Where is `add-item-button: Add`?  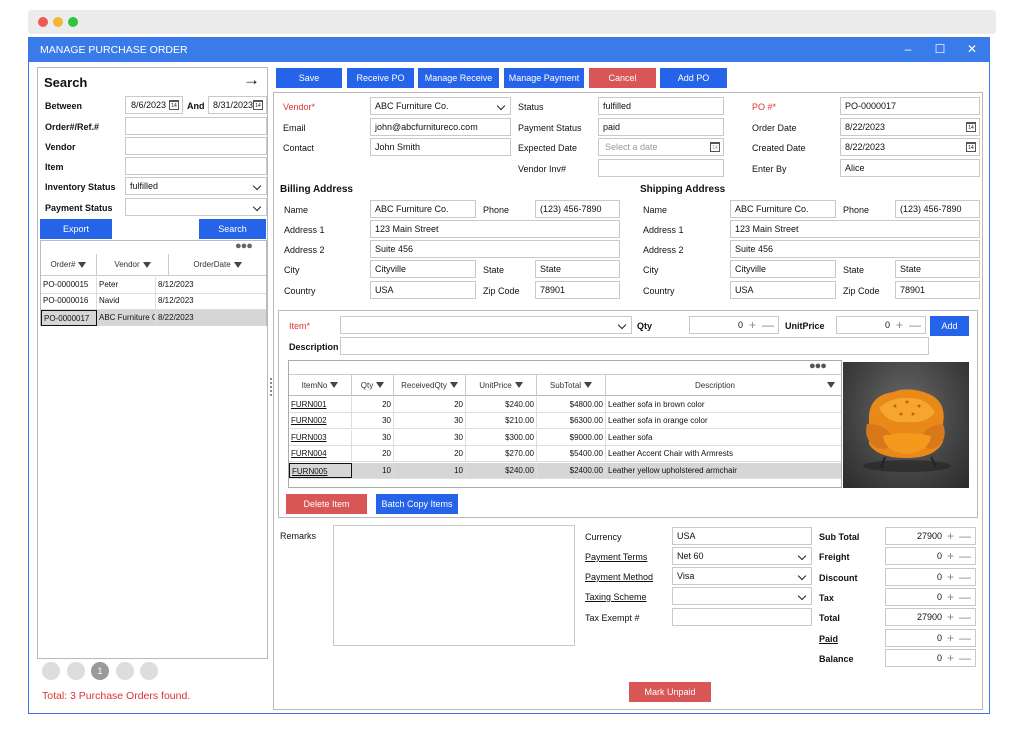 add-item-button: Add is located at coordinates (949, 326).